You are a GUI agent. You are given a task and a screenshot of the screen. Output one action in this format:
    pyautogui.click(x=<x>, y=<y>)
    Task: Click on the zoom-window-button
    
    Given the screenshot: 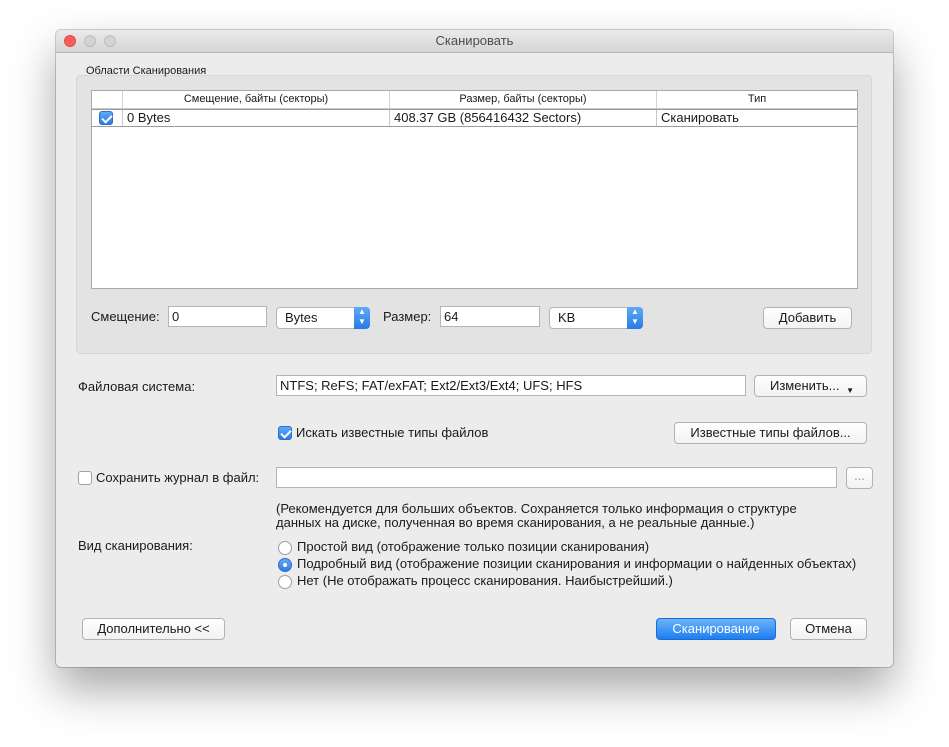 What is the action you would take?
    pyautogui.click(x=110, y=41)
    